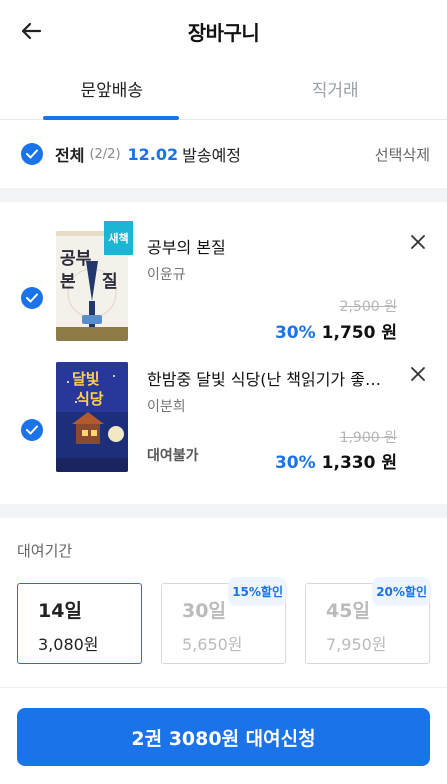 Image resolution: width=447 pixels, height=784 pixels. Describe the element at coordinates (45, 551) in the screenshot. I see `rental-period-label: 대여기간` at that location.